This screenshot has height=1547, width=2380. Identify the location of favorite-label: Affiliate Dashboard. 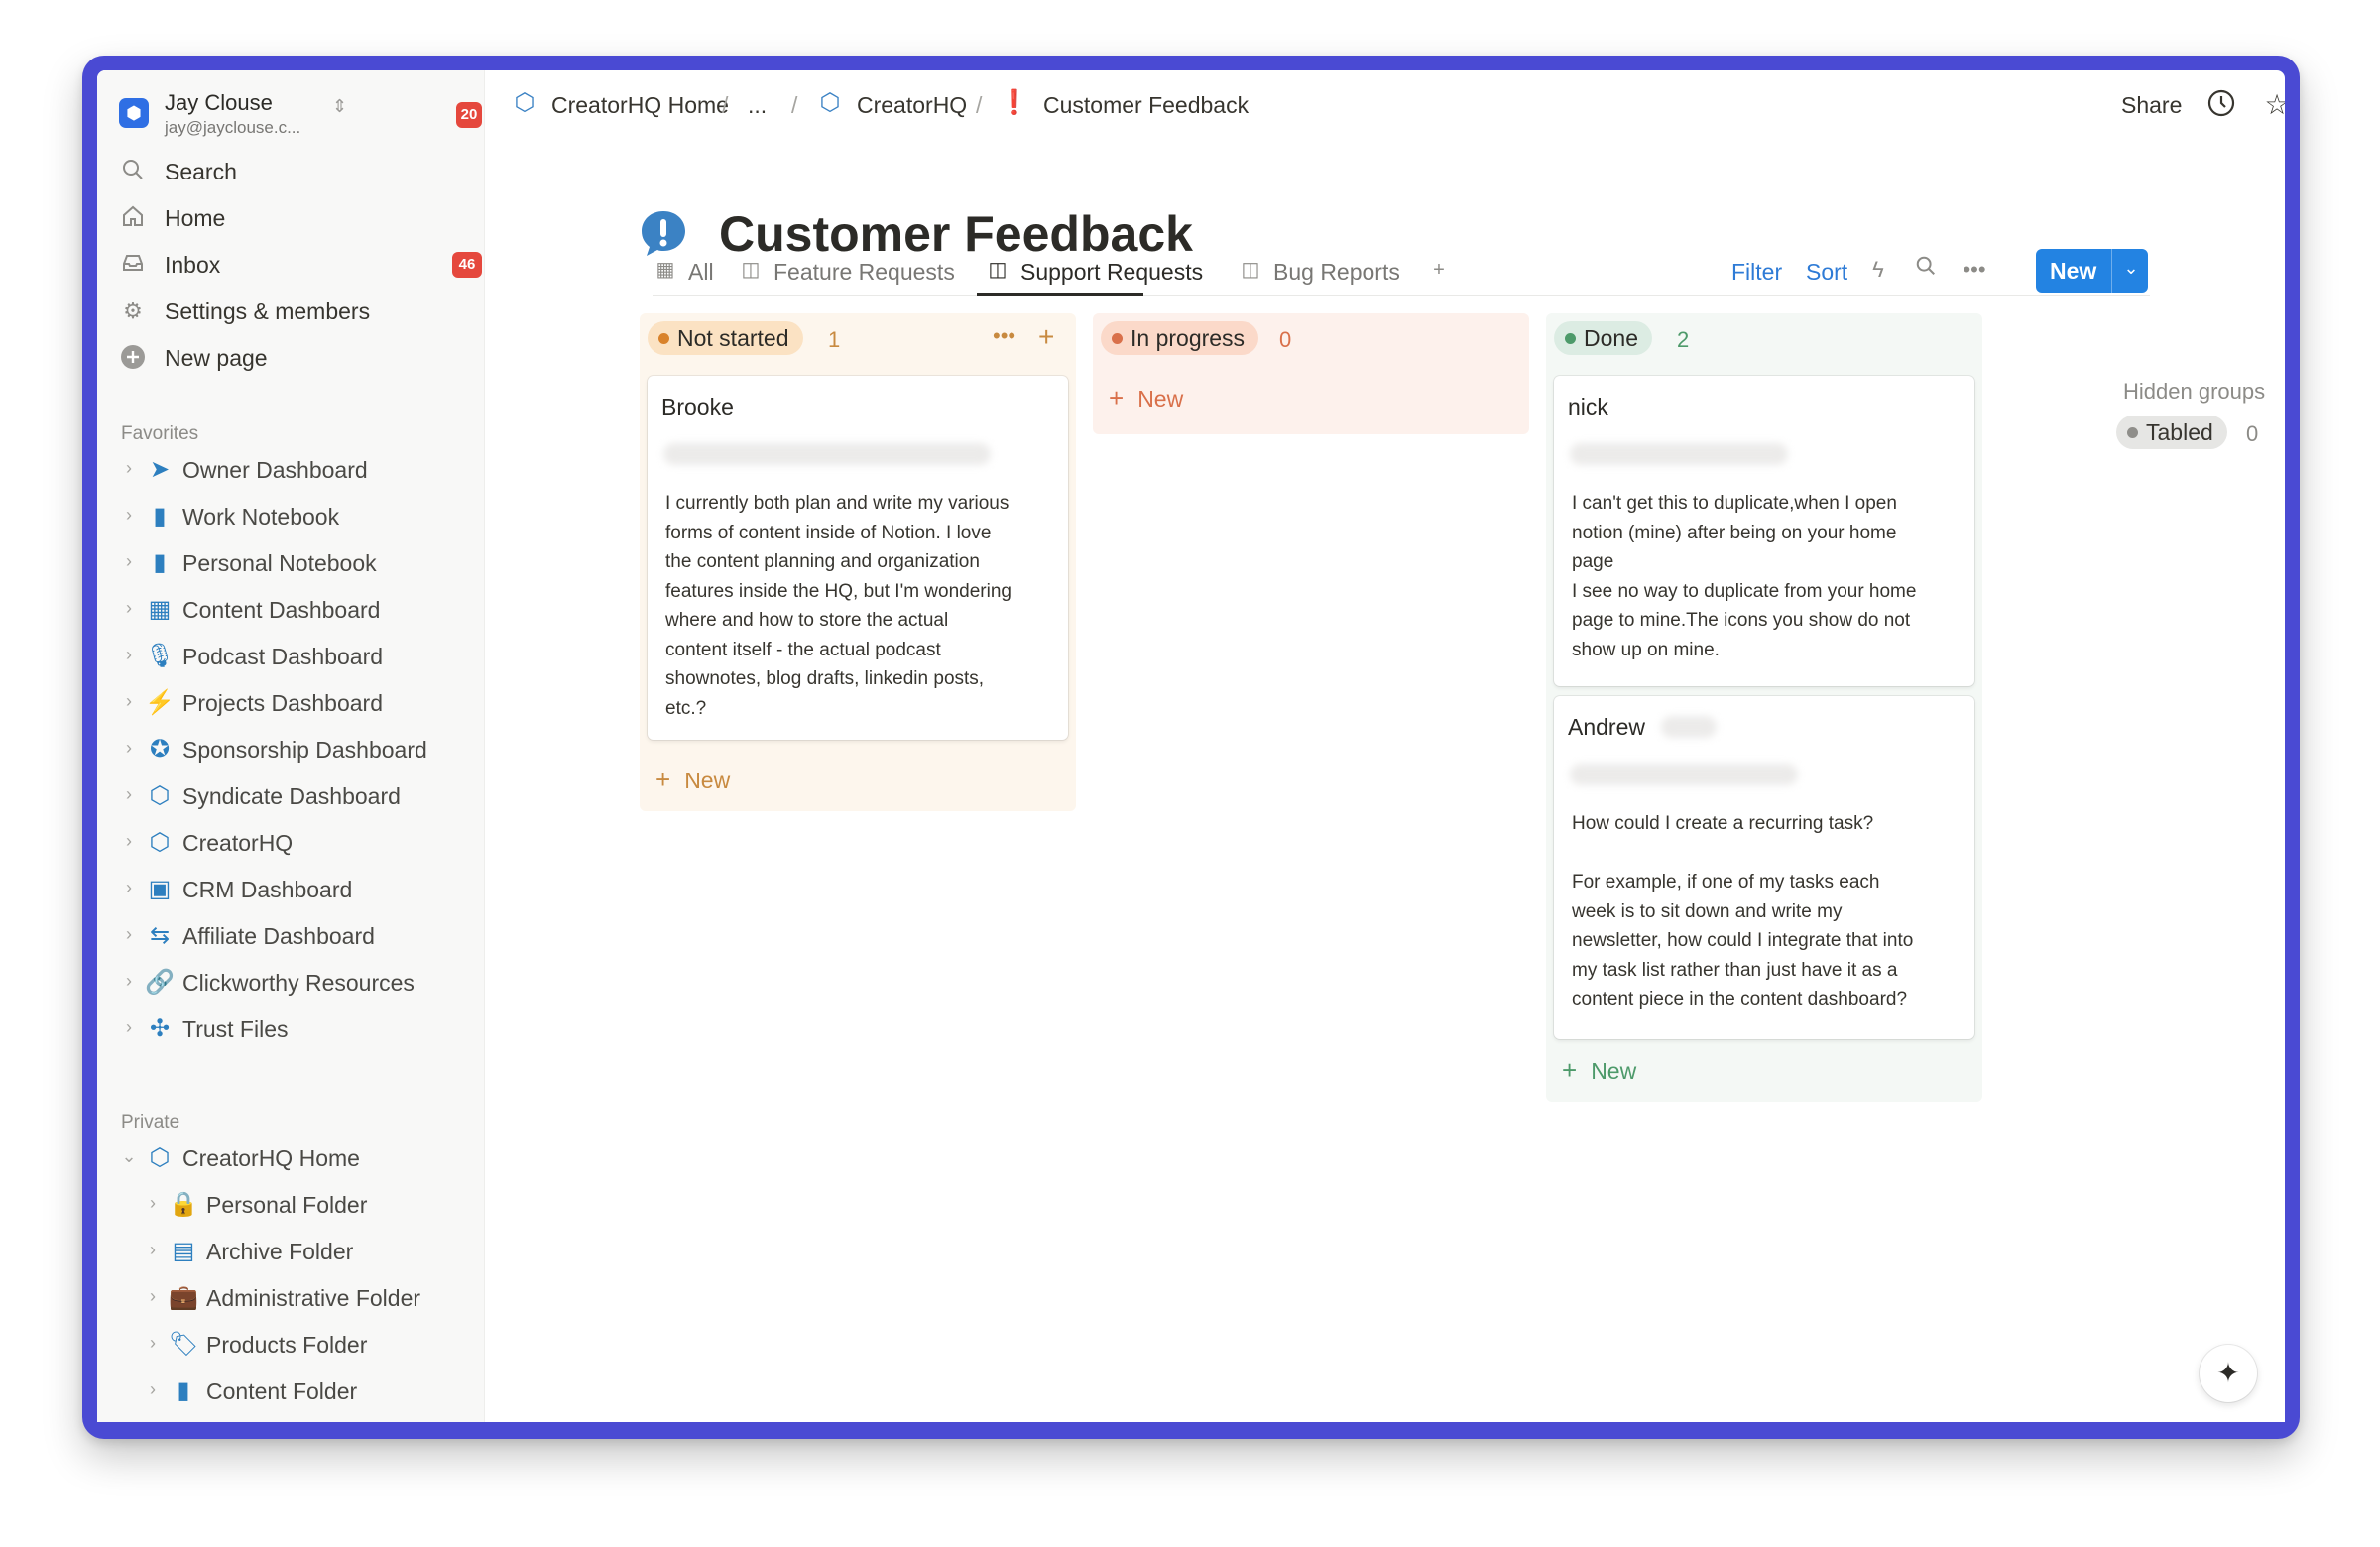
(278, 936).